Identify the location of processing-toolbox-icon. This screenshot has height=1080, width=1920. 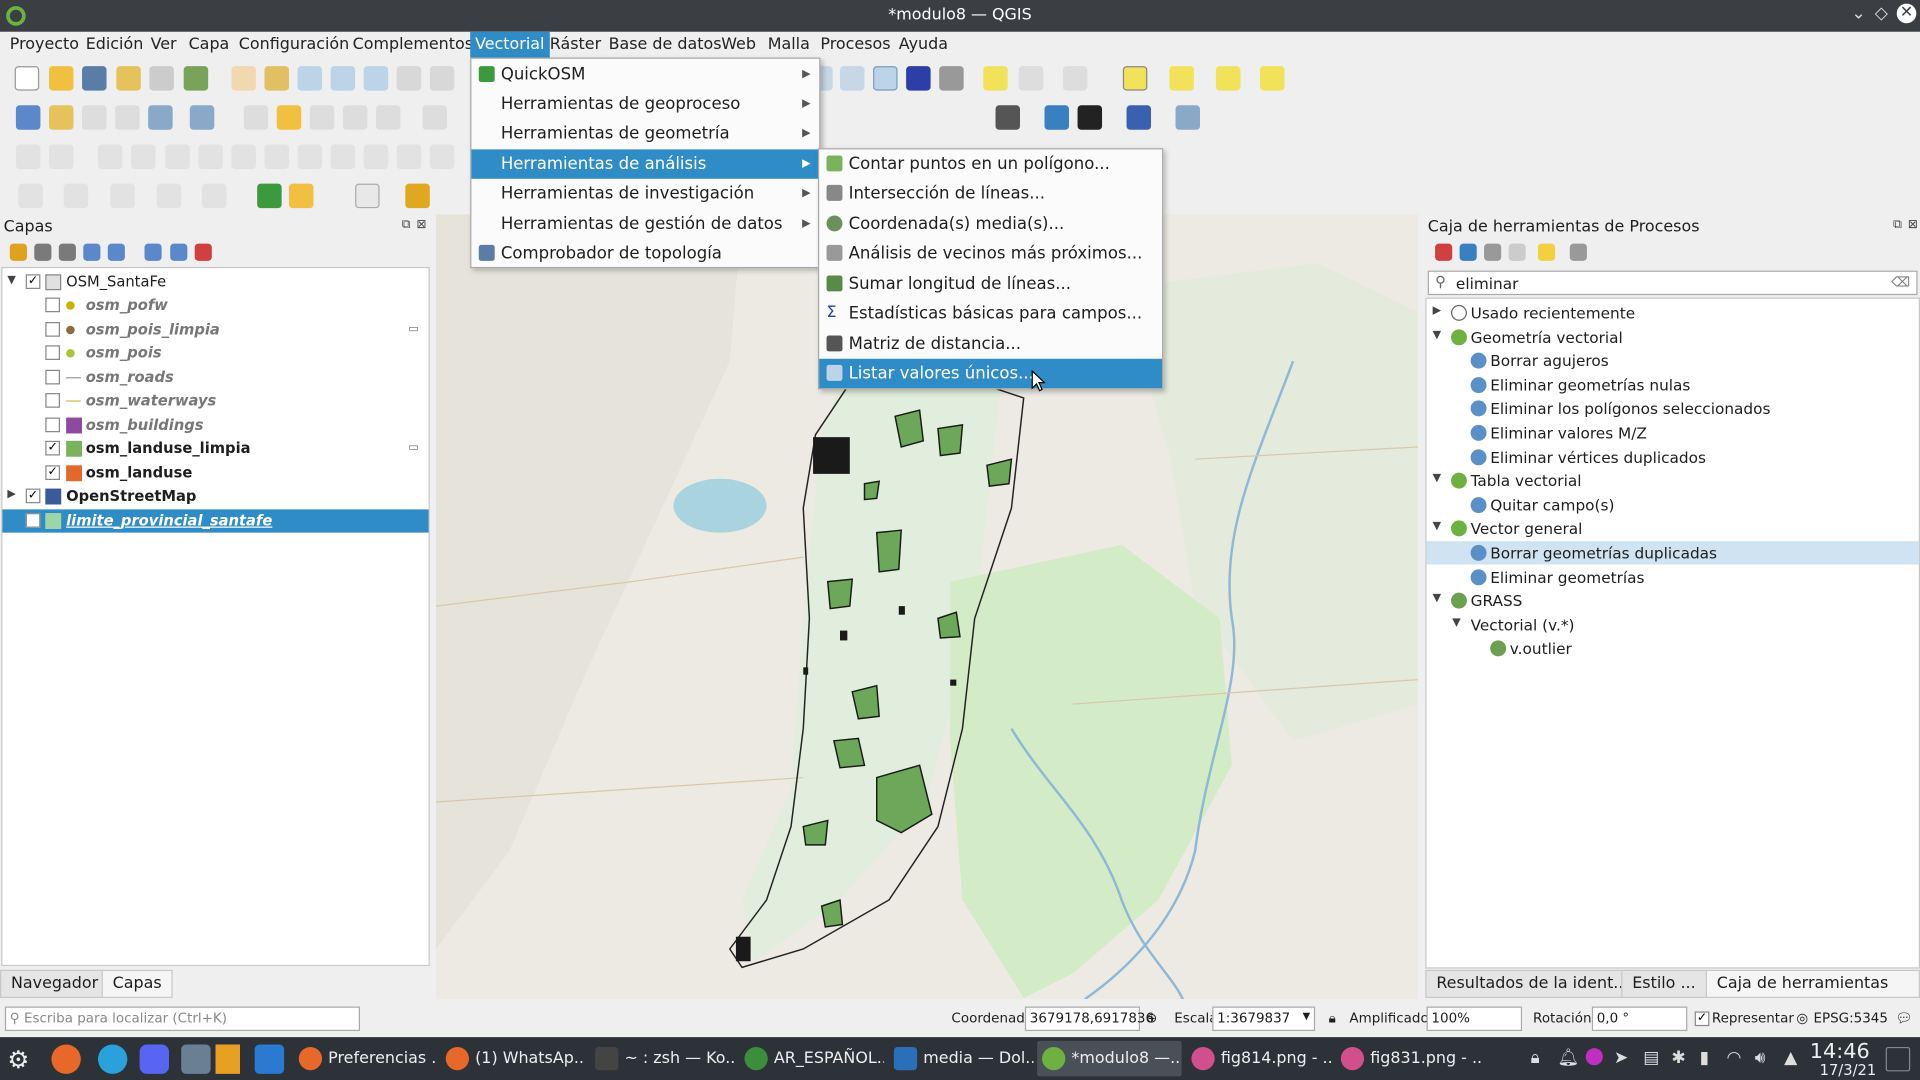
(885, 78).